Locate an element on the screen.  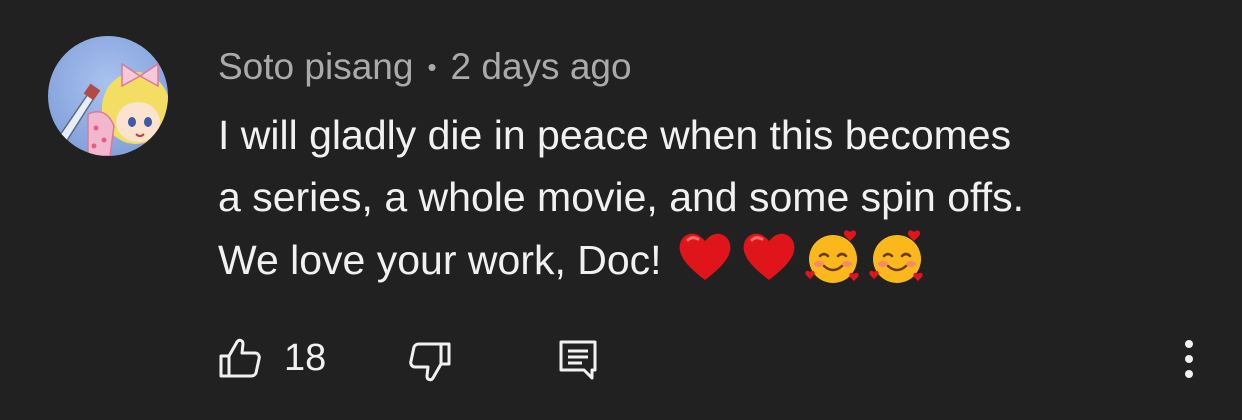
thumbs-down-icon is located at coordinates (430, 362).